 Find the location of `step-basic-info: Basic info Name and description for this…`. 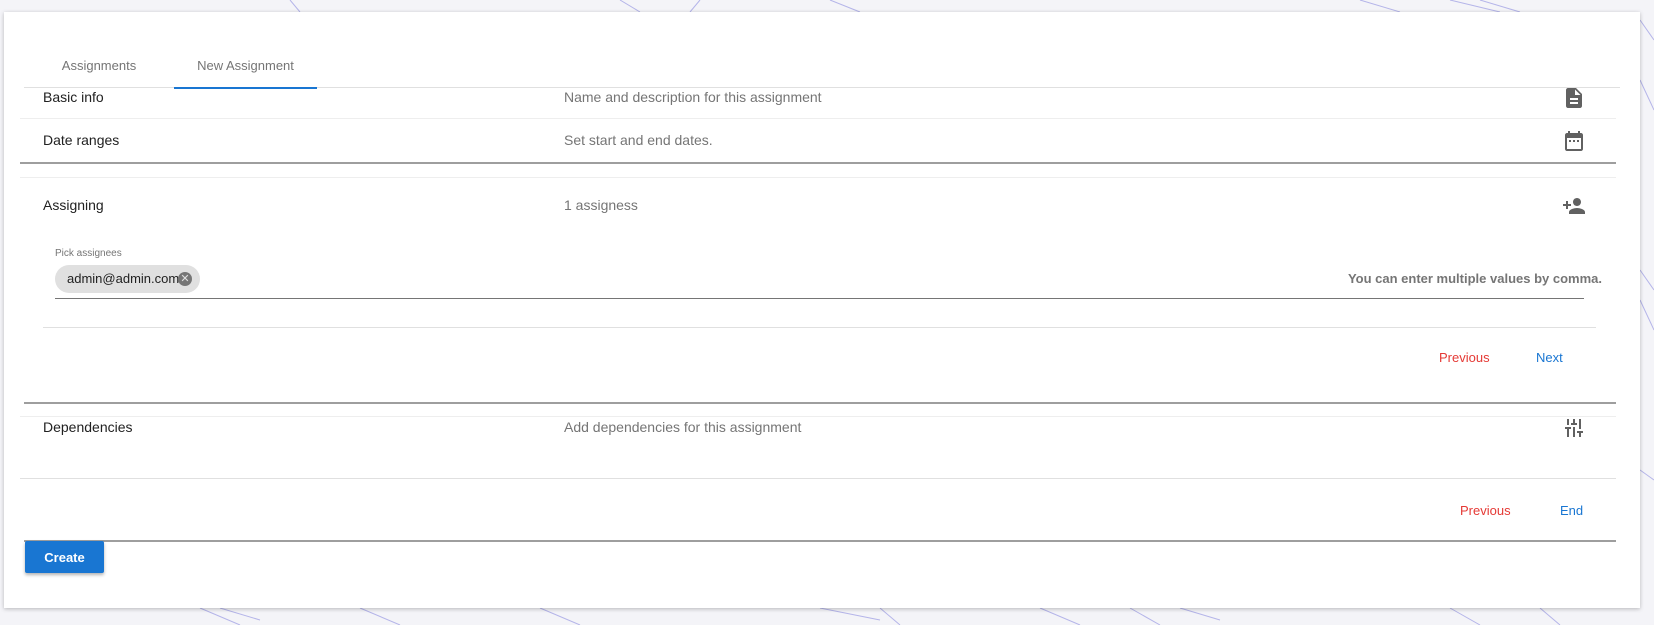

step-basic-info: Basic info Name and description for this… is located at coordinates (818, 97).